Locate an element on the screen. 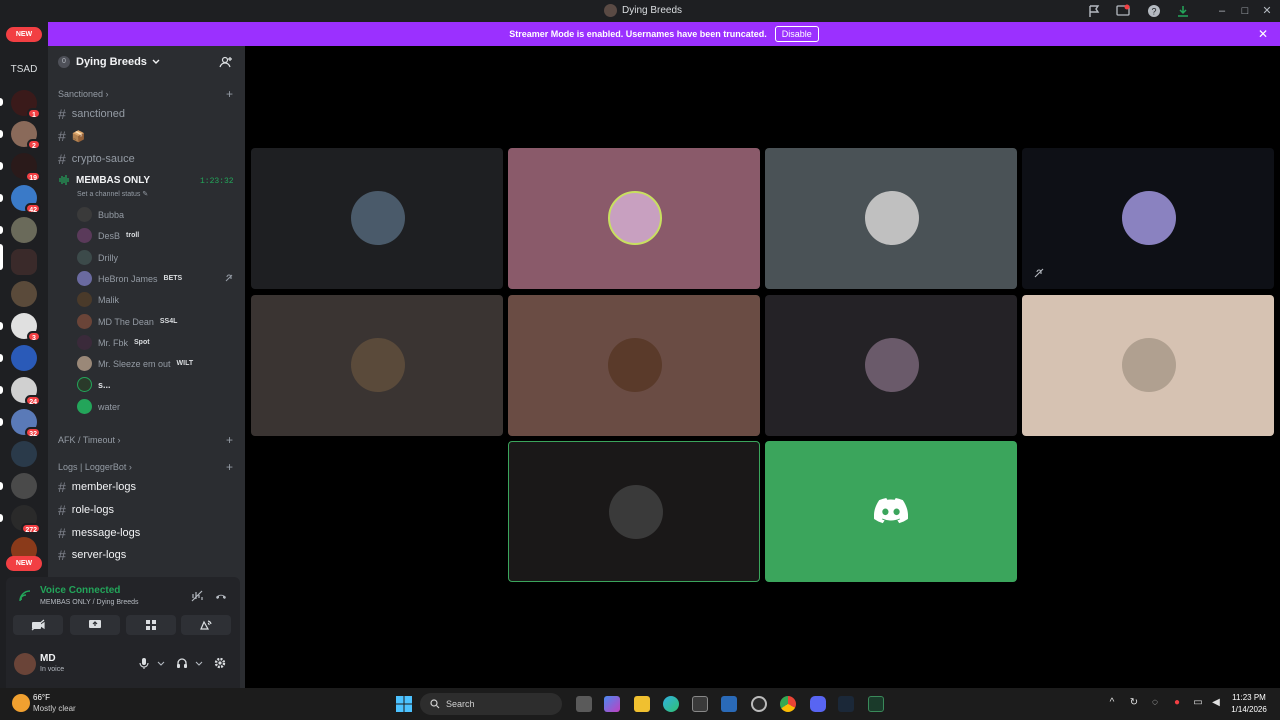 This screenshot has height=720, width=1280. voice-user: Malik is located at coordinates (98, 299).